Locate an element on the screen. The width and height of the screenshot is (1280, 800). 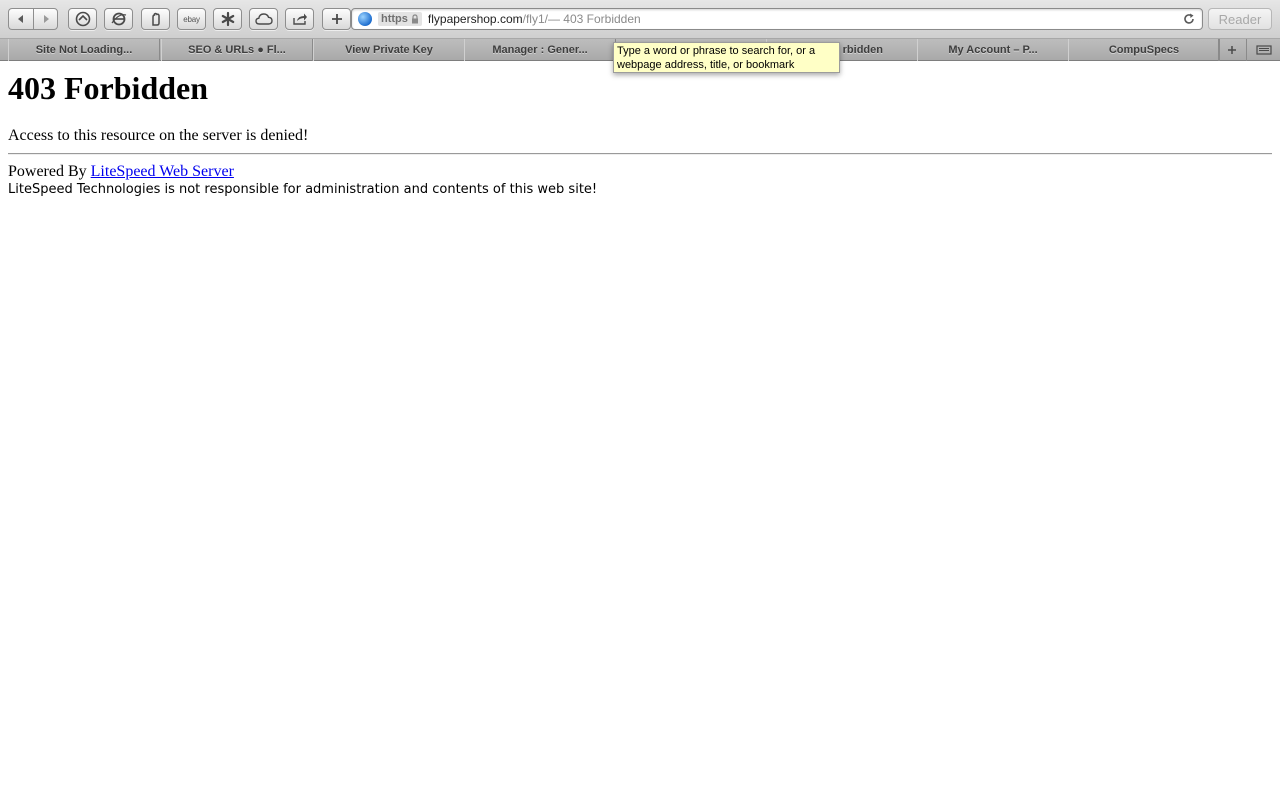
litespeed-link: LiteSpeed Web Server is located at coordinates (162, 171).